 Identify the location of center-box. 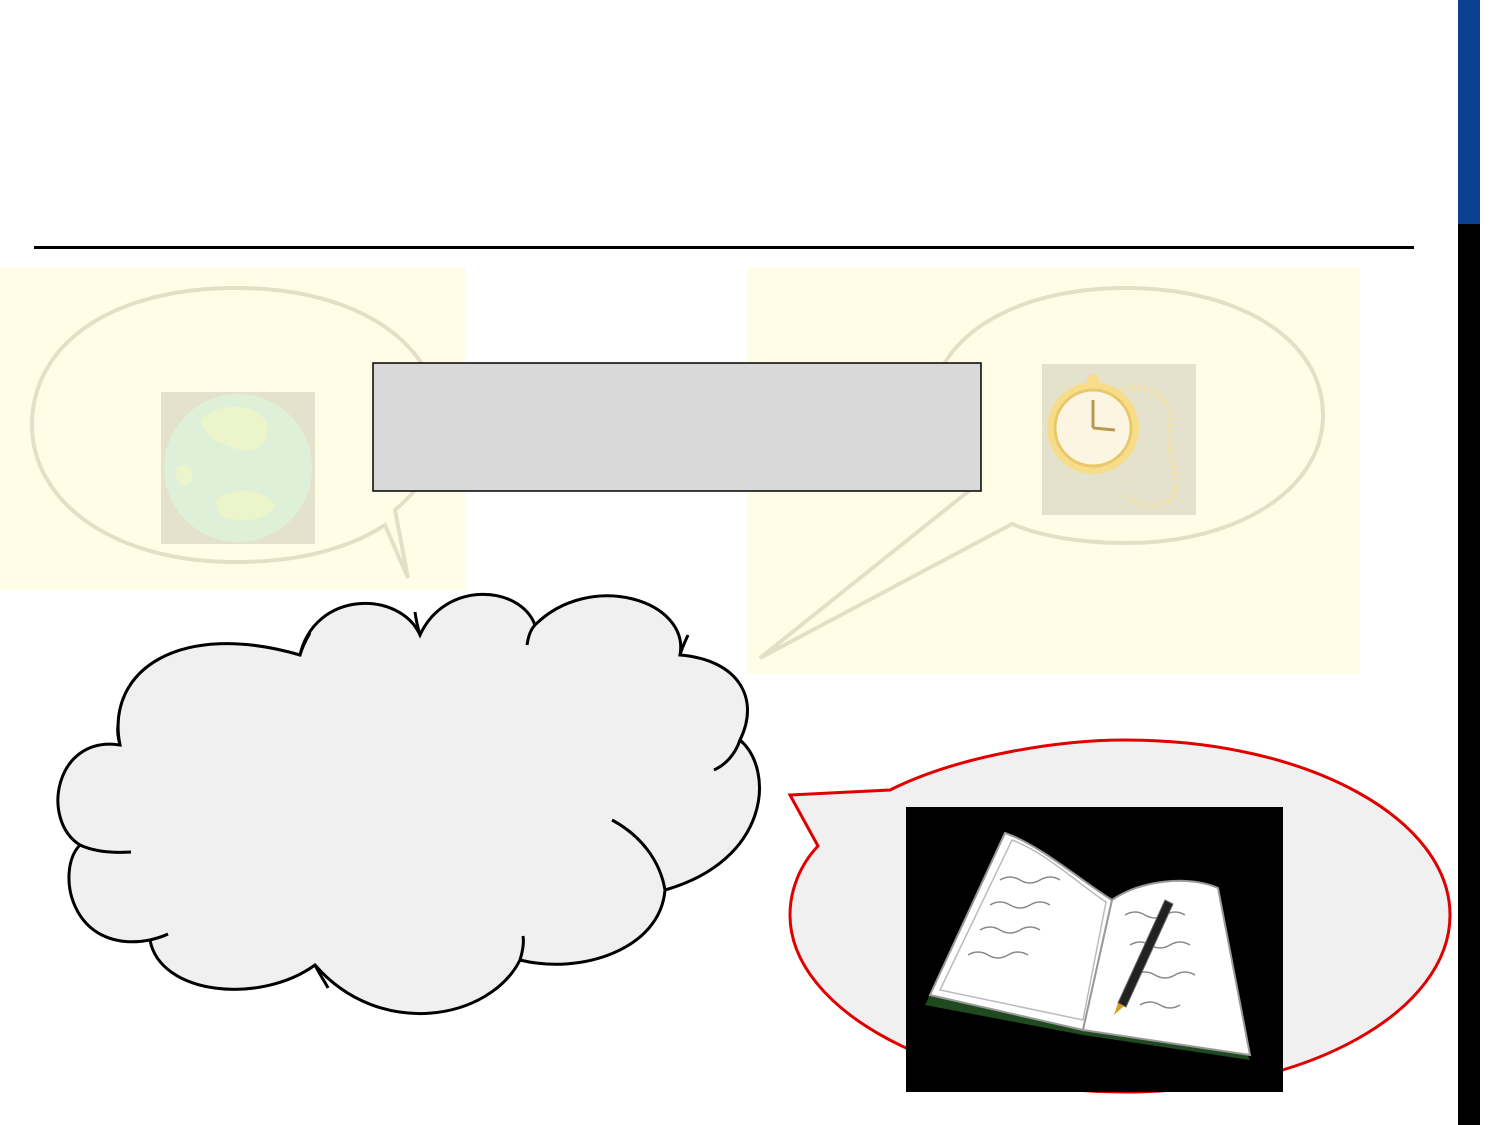
(677, 427).